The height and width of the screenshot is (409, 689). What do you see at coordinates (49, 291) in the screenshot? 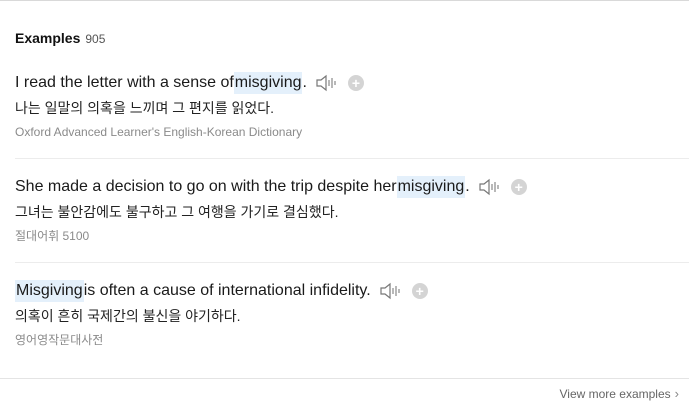
I see `highlighted-word: Misgiving` at bounding box center [49, 291].